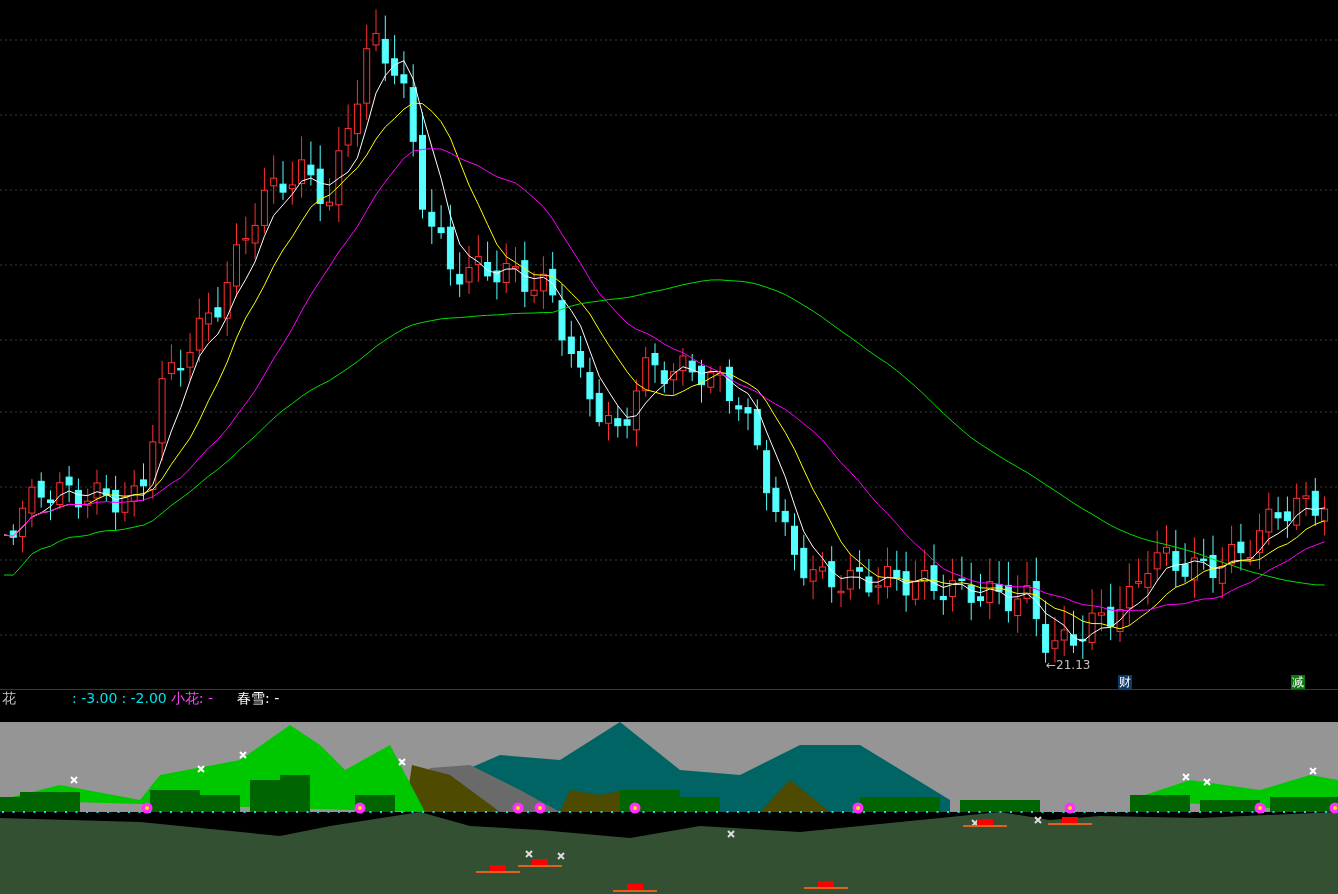  I want to click on indicator-legend: : -3.00, so click(95, 706).